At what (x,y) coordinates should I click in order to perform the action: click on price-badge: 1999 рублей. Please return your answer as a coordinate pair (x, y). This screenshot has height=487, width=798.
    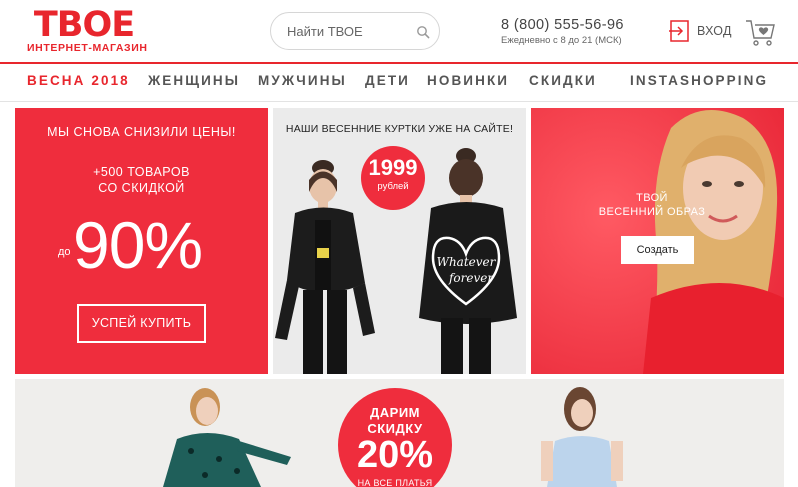
    Looking at the image, I should click on (393, 178).